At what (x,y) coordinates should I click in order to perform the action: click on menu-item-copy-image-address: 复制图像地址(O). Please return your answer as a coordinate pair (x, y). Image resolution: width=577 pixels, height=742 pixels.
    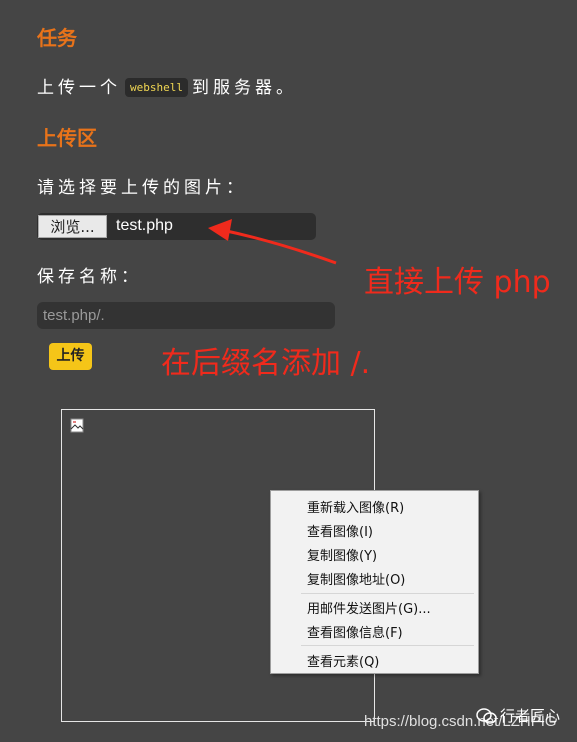
    Looking at the image, I should click on (356, 578).